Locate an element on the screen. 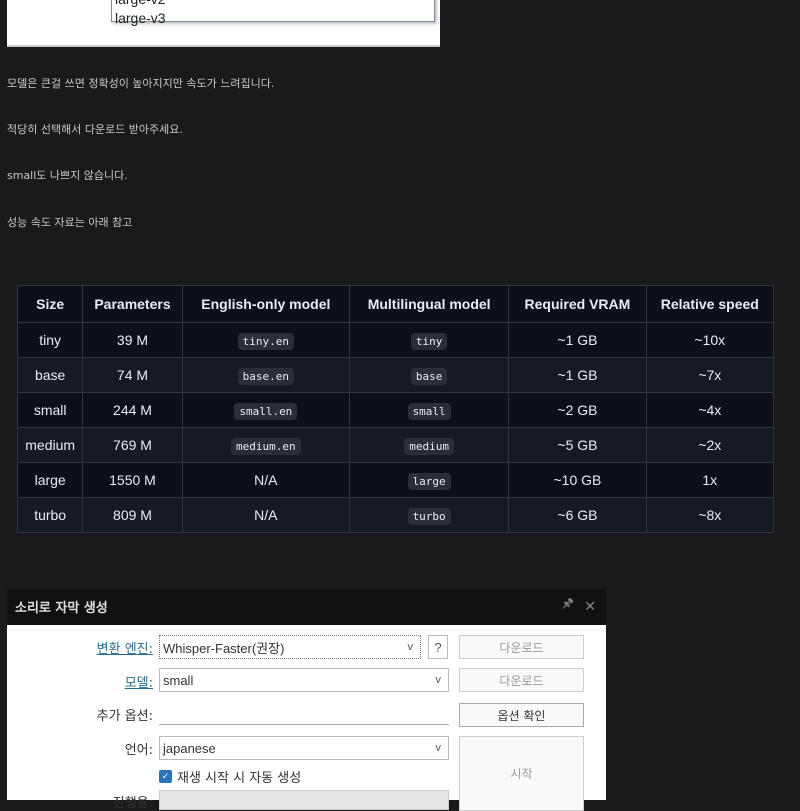  table-row: base 74 Mbase.en base ~1 GB ~7x is located at coordinates (395, 375).